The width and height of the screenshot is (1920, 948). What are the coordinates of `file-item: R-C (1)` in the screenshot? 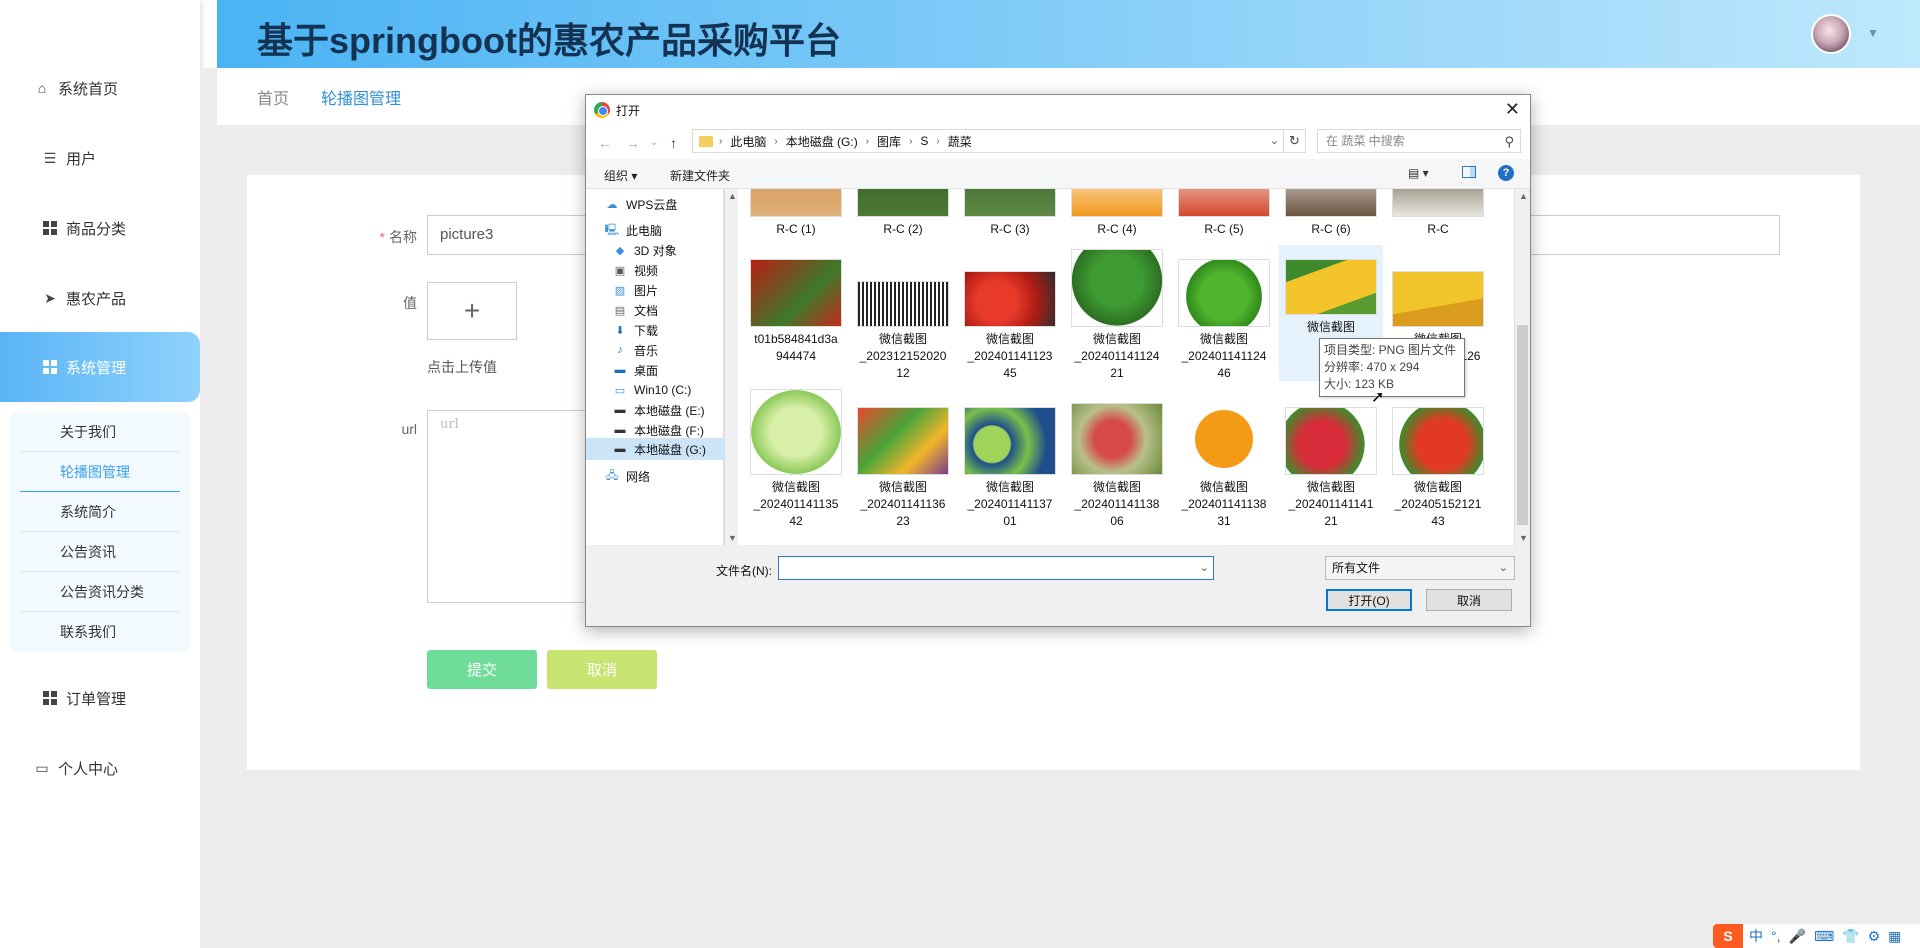 It's located at (796, 213).